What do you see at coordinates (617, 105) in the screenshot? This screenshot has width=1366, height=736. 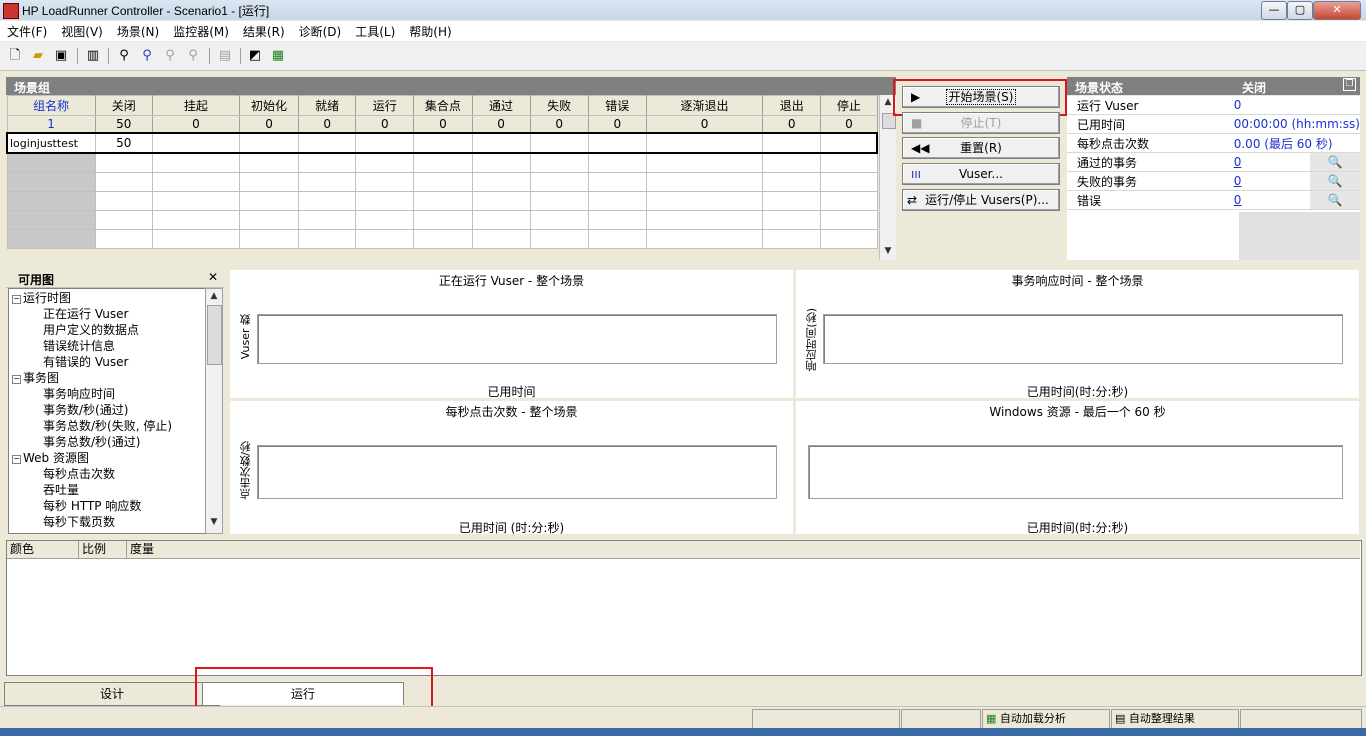 I see `col-header-error: 错误` at bounding box center [617, 105].